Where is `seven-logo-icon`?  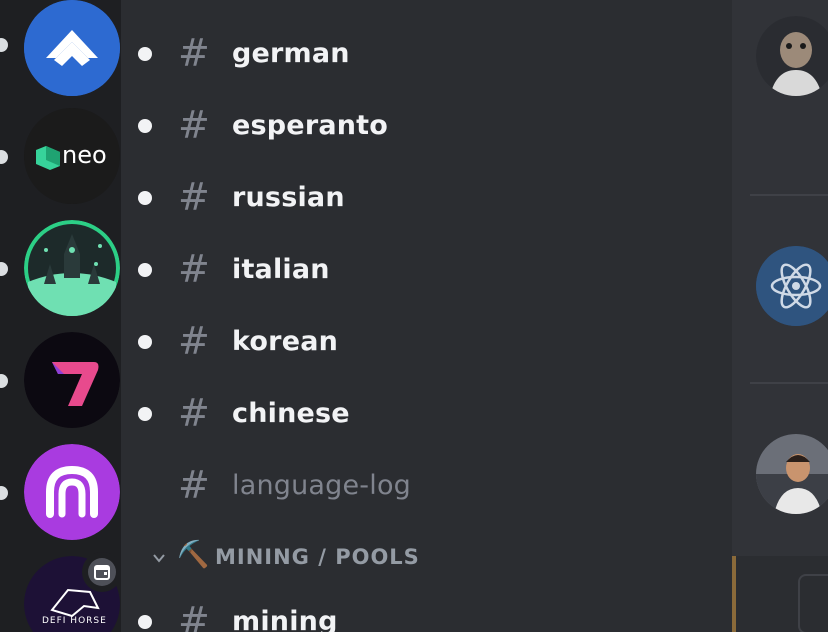 seven-logo-icon is located at coordinates (72, 380).